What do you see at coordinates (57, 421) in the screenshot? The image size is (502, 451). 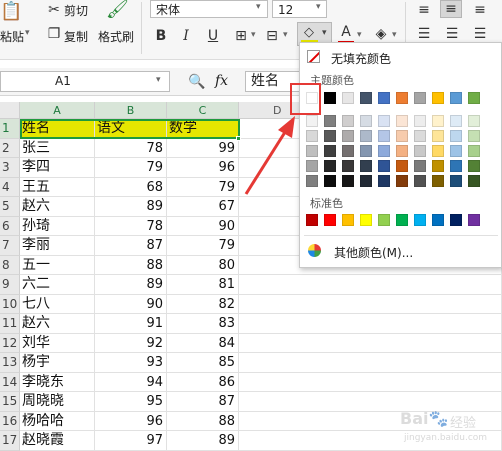 I see `cell-name: 杨哈哈` at bounding box center [57, 421].